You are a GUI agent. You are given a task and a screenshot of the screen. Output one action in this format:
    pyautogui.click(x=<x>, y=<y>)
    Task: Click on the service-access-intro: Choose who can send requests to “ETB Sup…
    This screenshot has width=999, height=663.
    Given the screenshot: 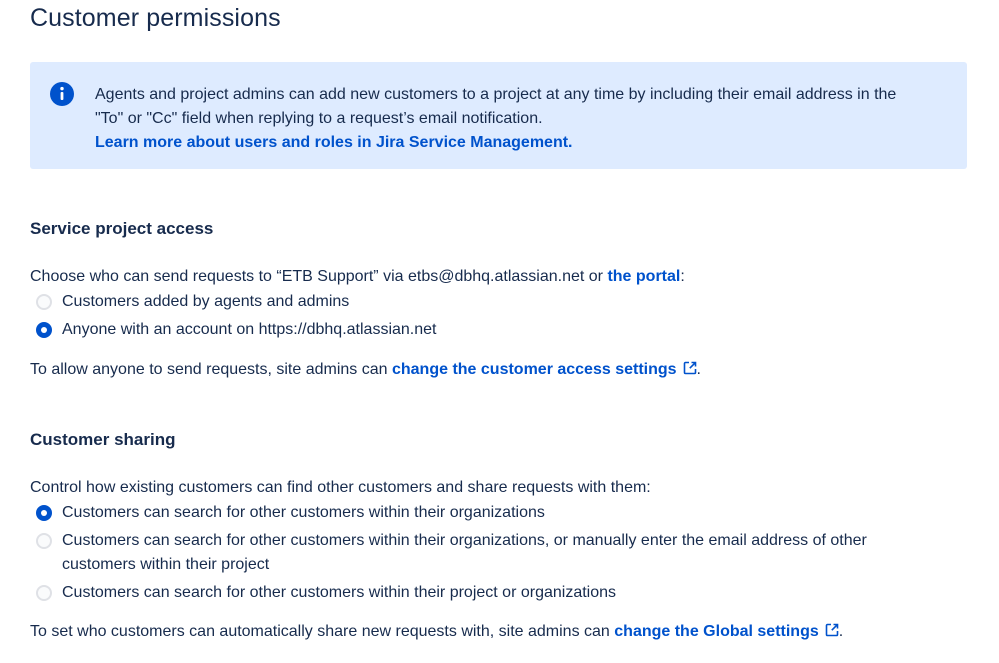 What is the action you would take?
    pyautogui.click(x=357, y=277)
    